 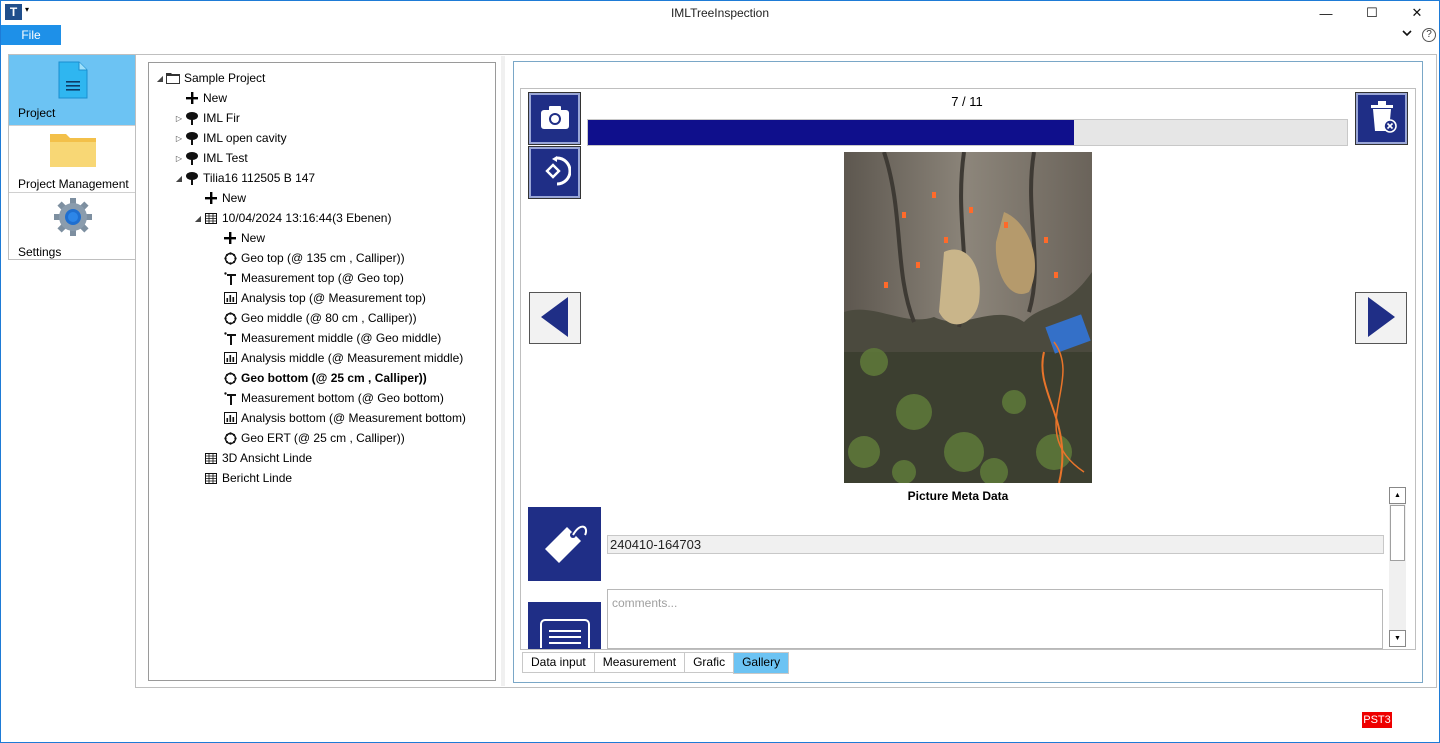 I want to click on nav-label: Project, so click(x=37, y=113).